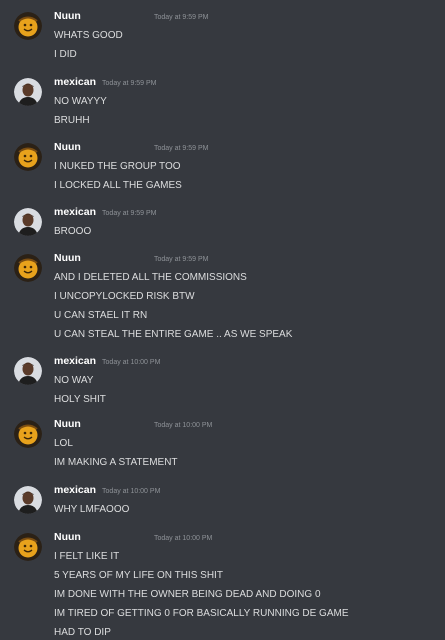 The image size is (445, 640). Describe the element at coordinates (138, 575) in the screenshot. I see `message-text: 5 YEARS OF MY LIFE ON THIS SHIT` at that location.